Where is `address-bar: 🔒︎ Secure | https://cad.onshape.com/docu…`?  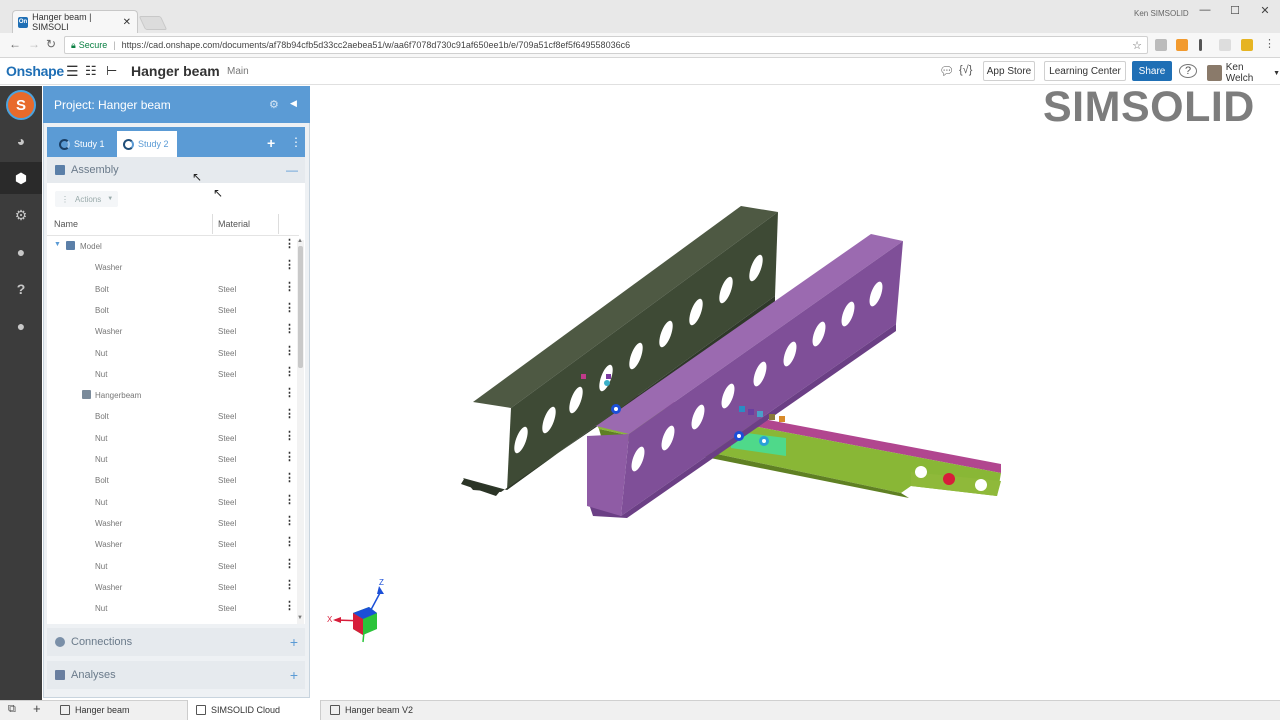
address-bar: 🔒︎ Secure | https://cad.onshape.com/docu… is located at coordinates (606, 45).